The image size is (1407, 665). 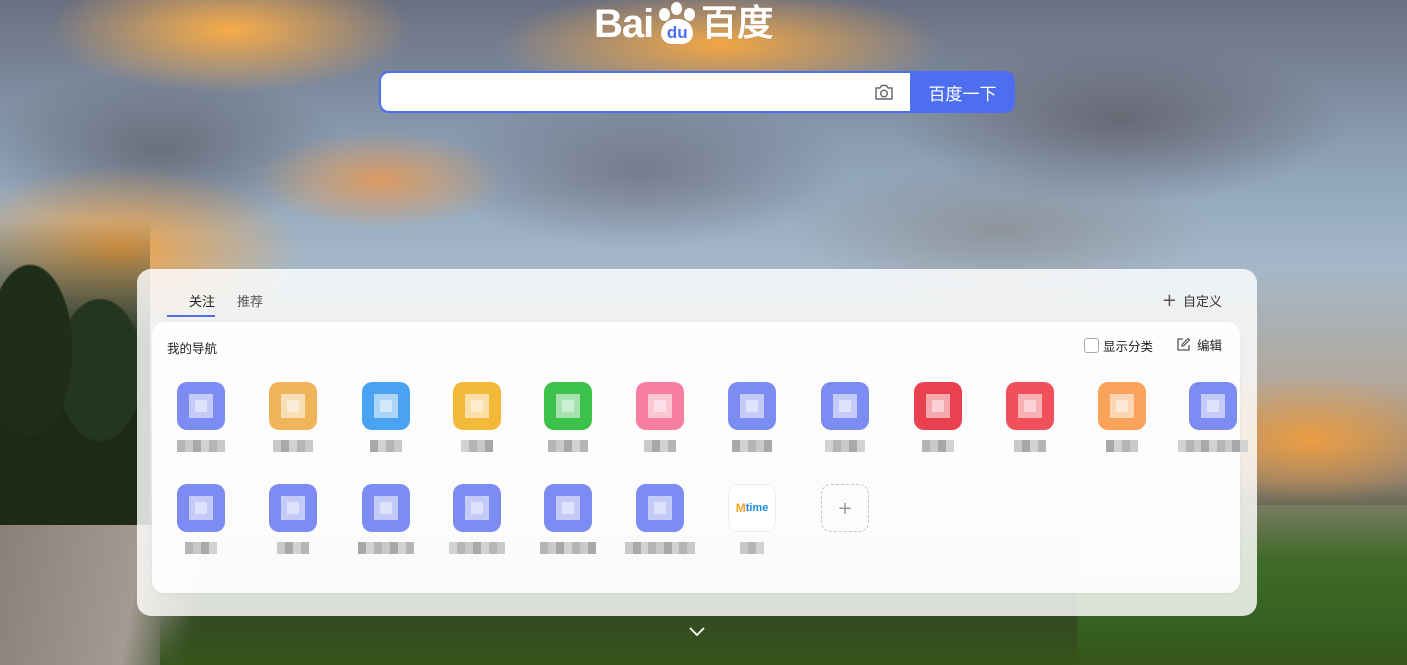 What do you see at coordinates (962, 92) in the screenshot?
I see `search-button: 百度一下` at bounding box center [962, 92].